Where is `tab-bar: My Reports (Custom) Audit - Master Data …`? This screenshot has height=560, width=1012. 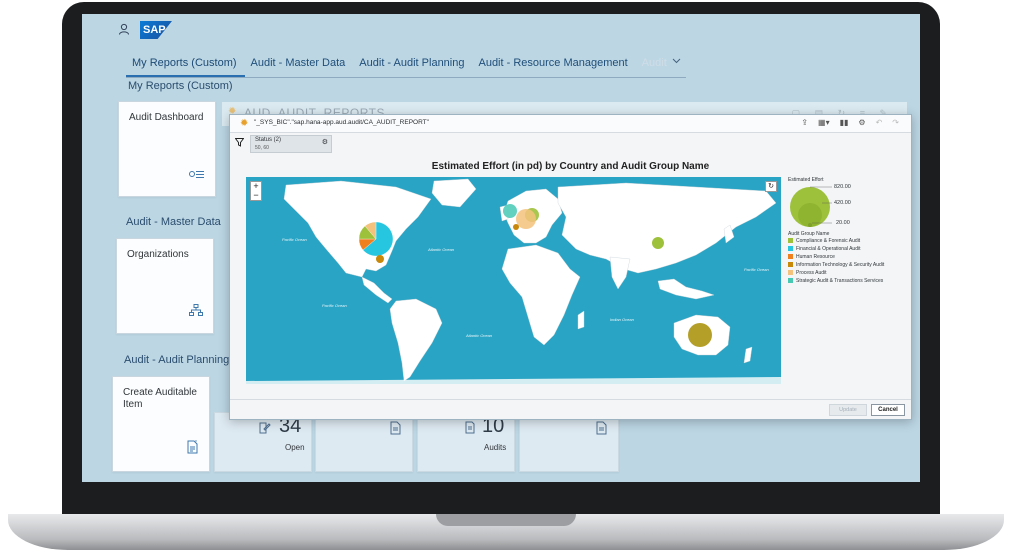 tab-bar: My Reports (Custom) Audit - Master Data … is located at coordinates (406, 66).